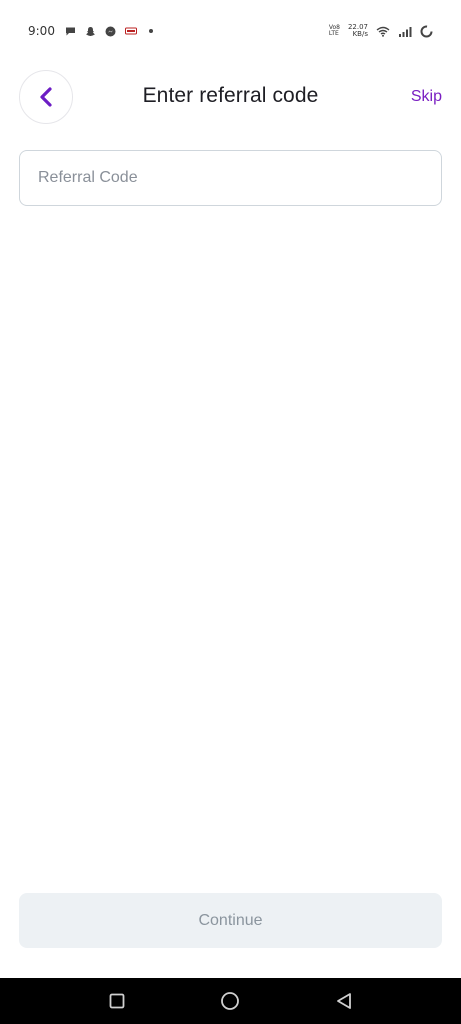  I want to click on status-time: 9:00, so click(41, 31).